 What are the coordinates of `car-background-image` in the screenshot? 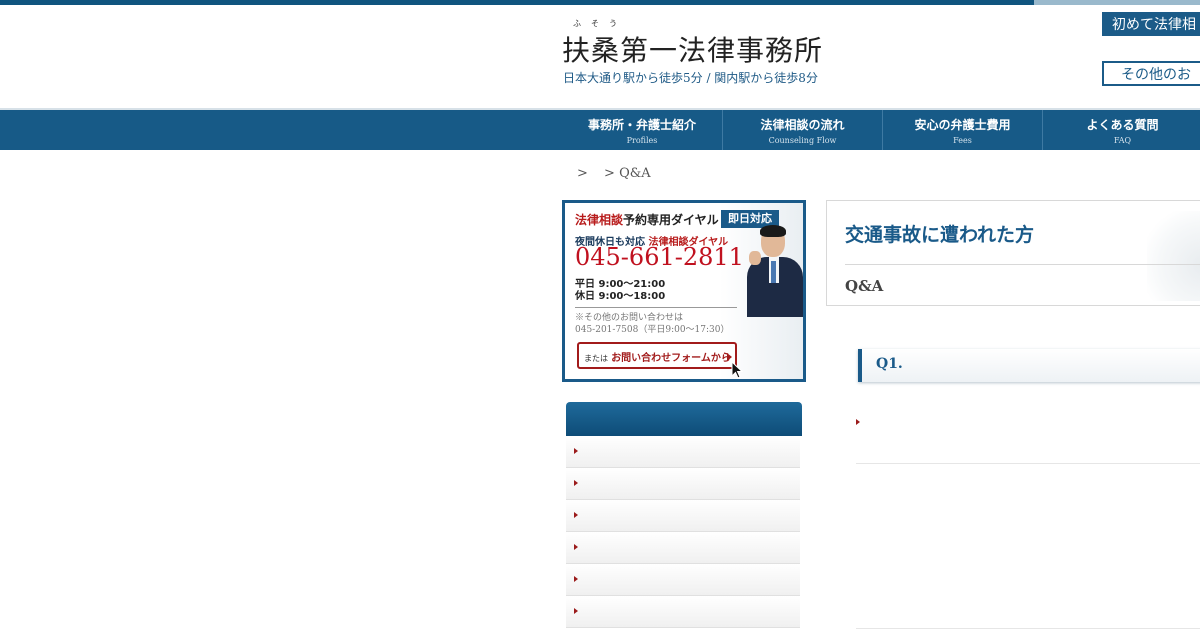 It's located at (1173, 256).